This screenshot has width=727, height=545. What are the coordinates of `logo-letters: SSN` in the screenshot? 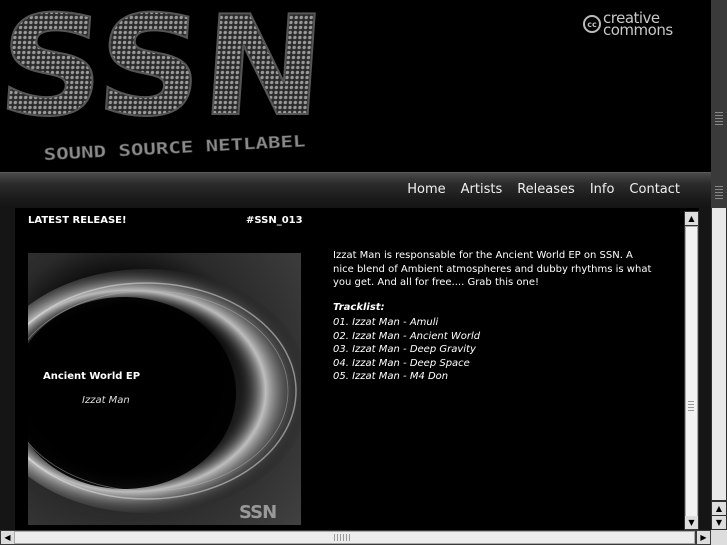 It's located at (165, 73).